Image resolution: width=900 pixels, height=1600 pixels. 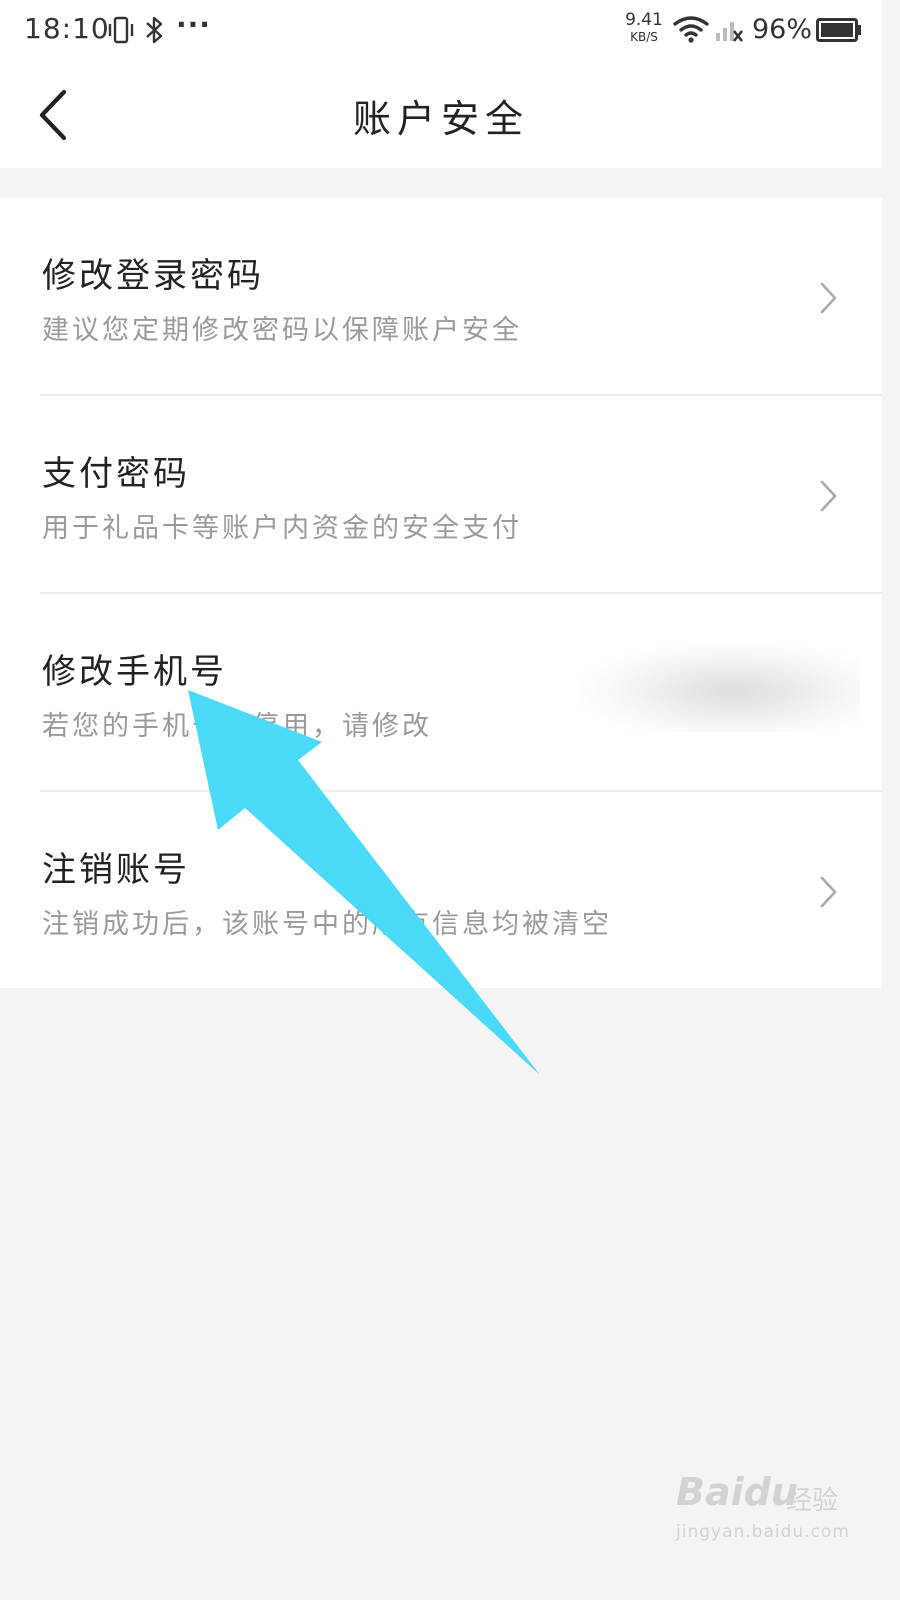 What do you see at coordinates (282, 528) in the screenshot?
I see `item-subtitle: 用于礼品卡等账户内资金的安全支付` at bounding box center [282, 528].